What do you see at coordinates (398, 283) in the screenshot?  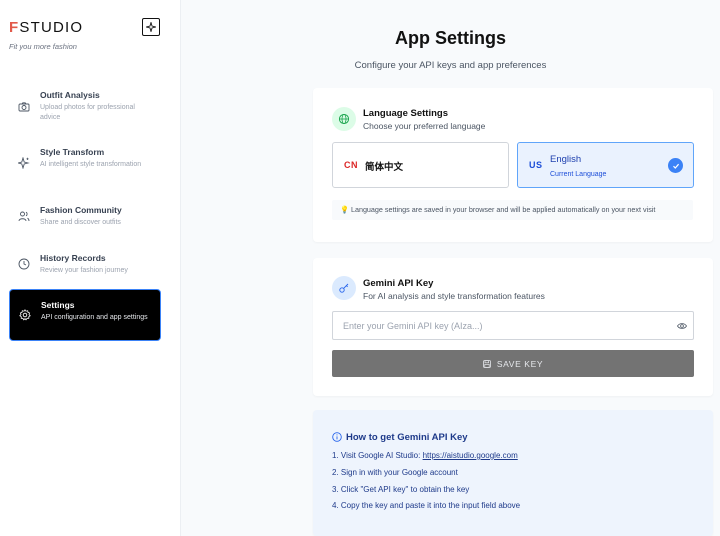 I see `api-key-title: Gemini API Key` at bounding box center [398, 283].